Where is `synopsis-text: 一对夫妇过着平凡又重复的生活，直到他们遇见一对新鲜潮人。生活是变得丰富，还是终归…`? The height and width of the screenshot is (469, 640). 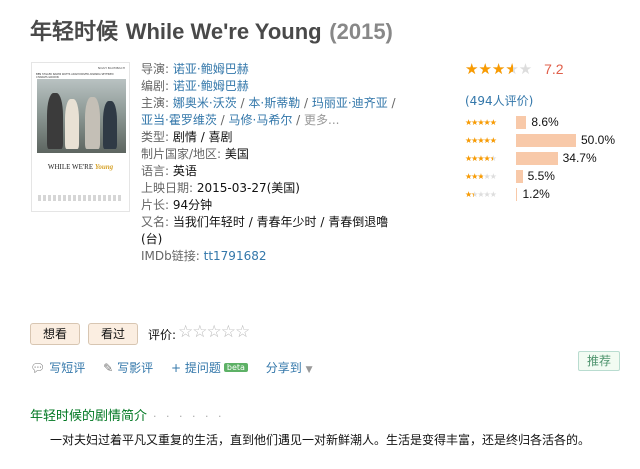 synopsis-text: 一对夫妇过着平凡又重复的生活，直到他们遇见一对新鲜潮人。生活是变得丰富，还是终归… is located at coordinates (320, 440).